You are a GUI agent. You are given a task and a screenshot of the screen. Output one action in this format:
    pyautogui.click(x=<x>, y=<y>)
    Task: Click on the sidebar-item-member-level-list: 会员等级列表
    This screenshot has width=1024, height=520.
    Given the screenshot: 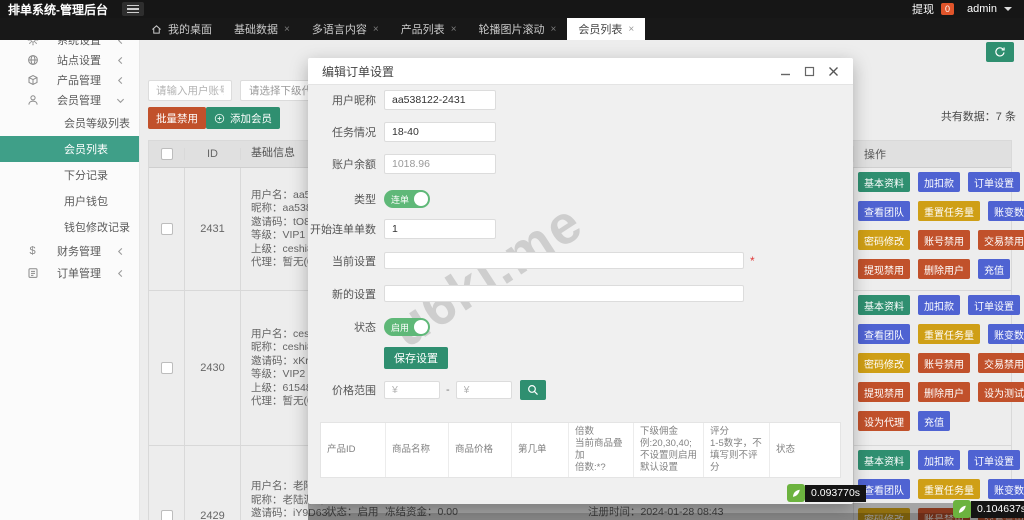 What is the action you would take?
    pyautogui.click(x=69, y=123)
    